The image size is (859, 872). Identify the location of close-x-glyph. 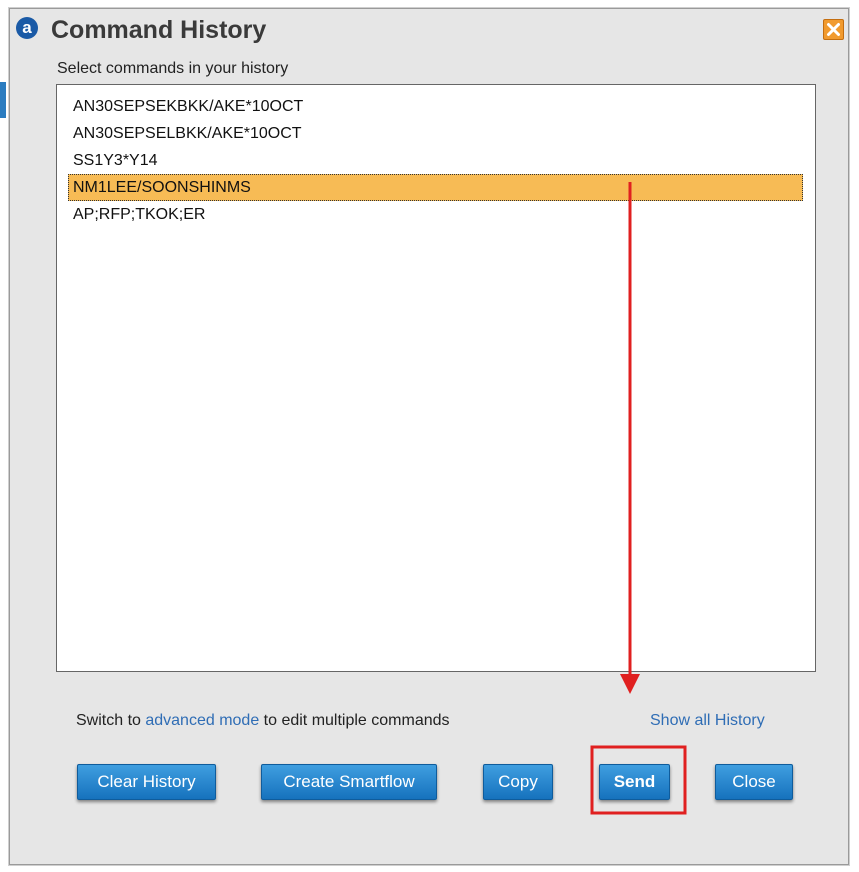
(833, 29).